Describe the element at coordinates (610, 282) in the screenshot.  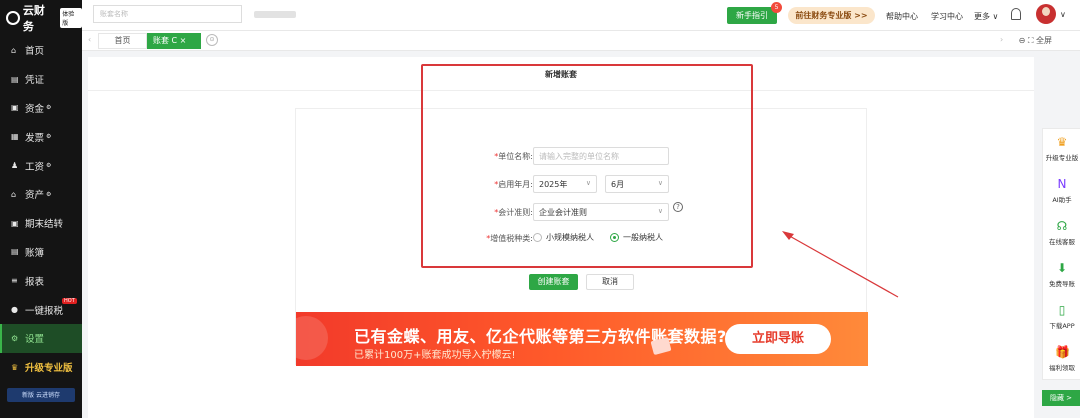
I see `cancel-button: 取消` at that location.